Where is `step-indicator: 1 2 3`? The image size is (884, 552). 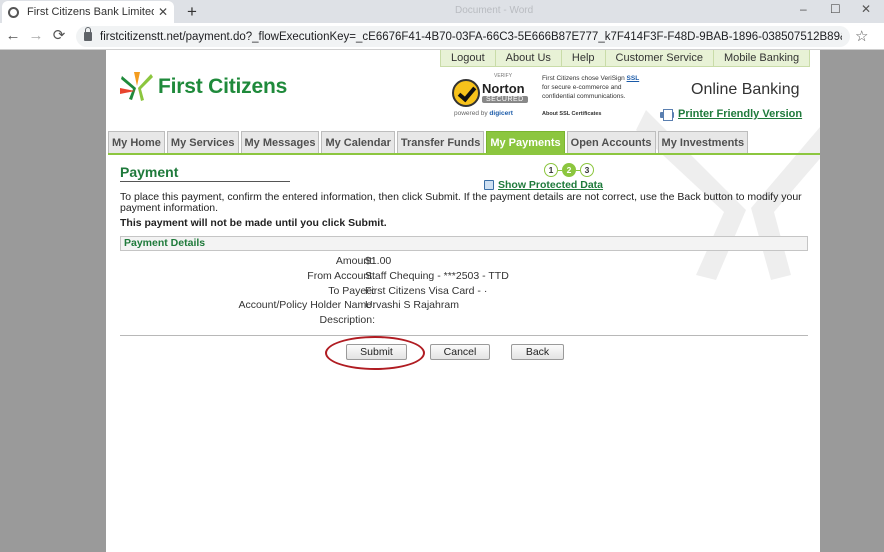 step-indicator: 1 2 3 is located at coordinates (569, 170).